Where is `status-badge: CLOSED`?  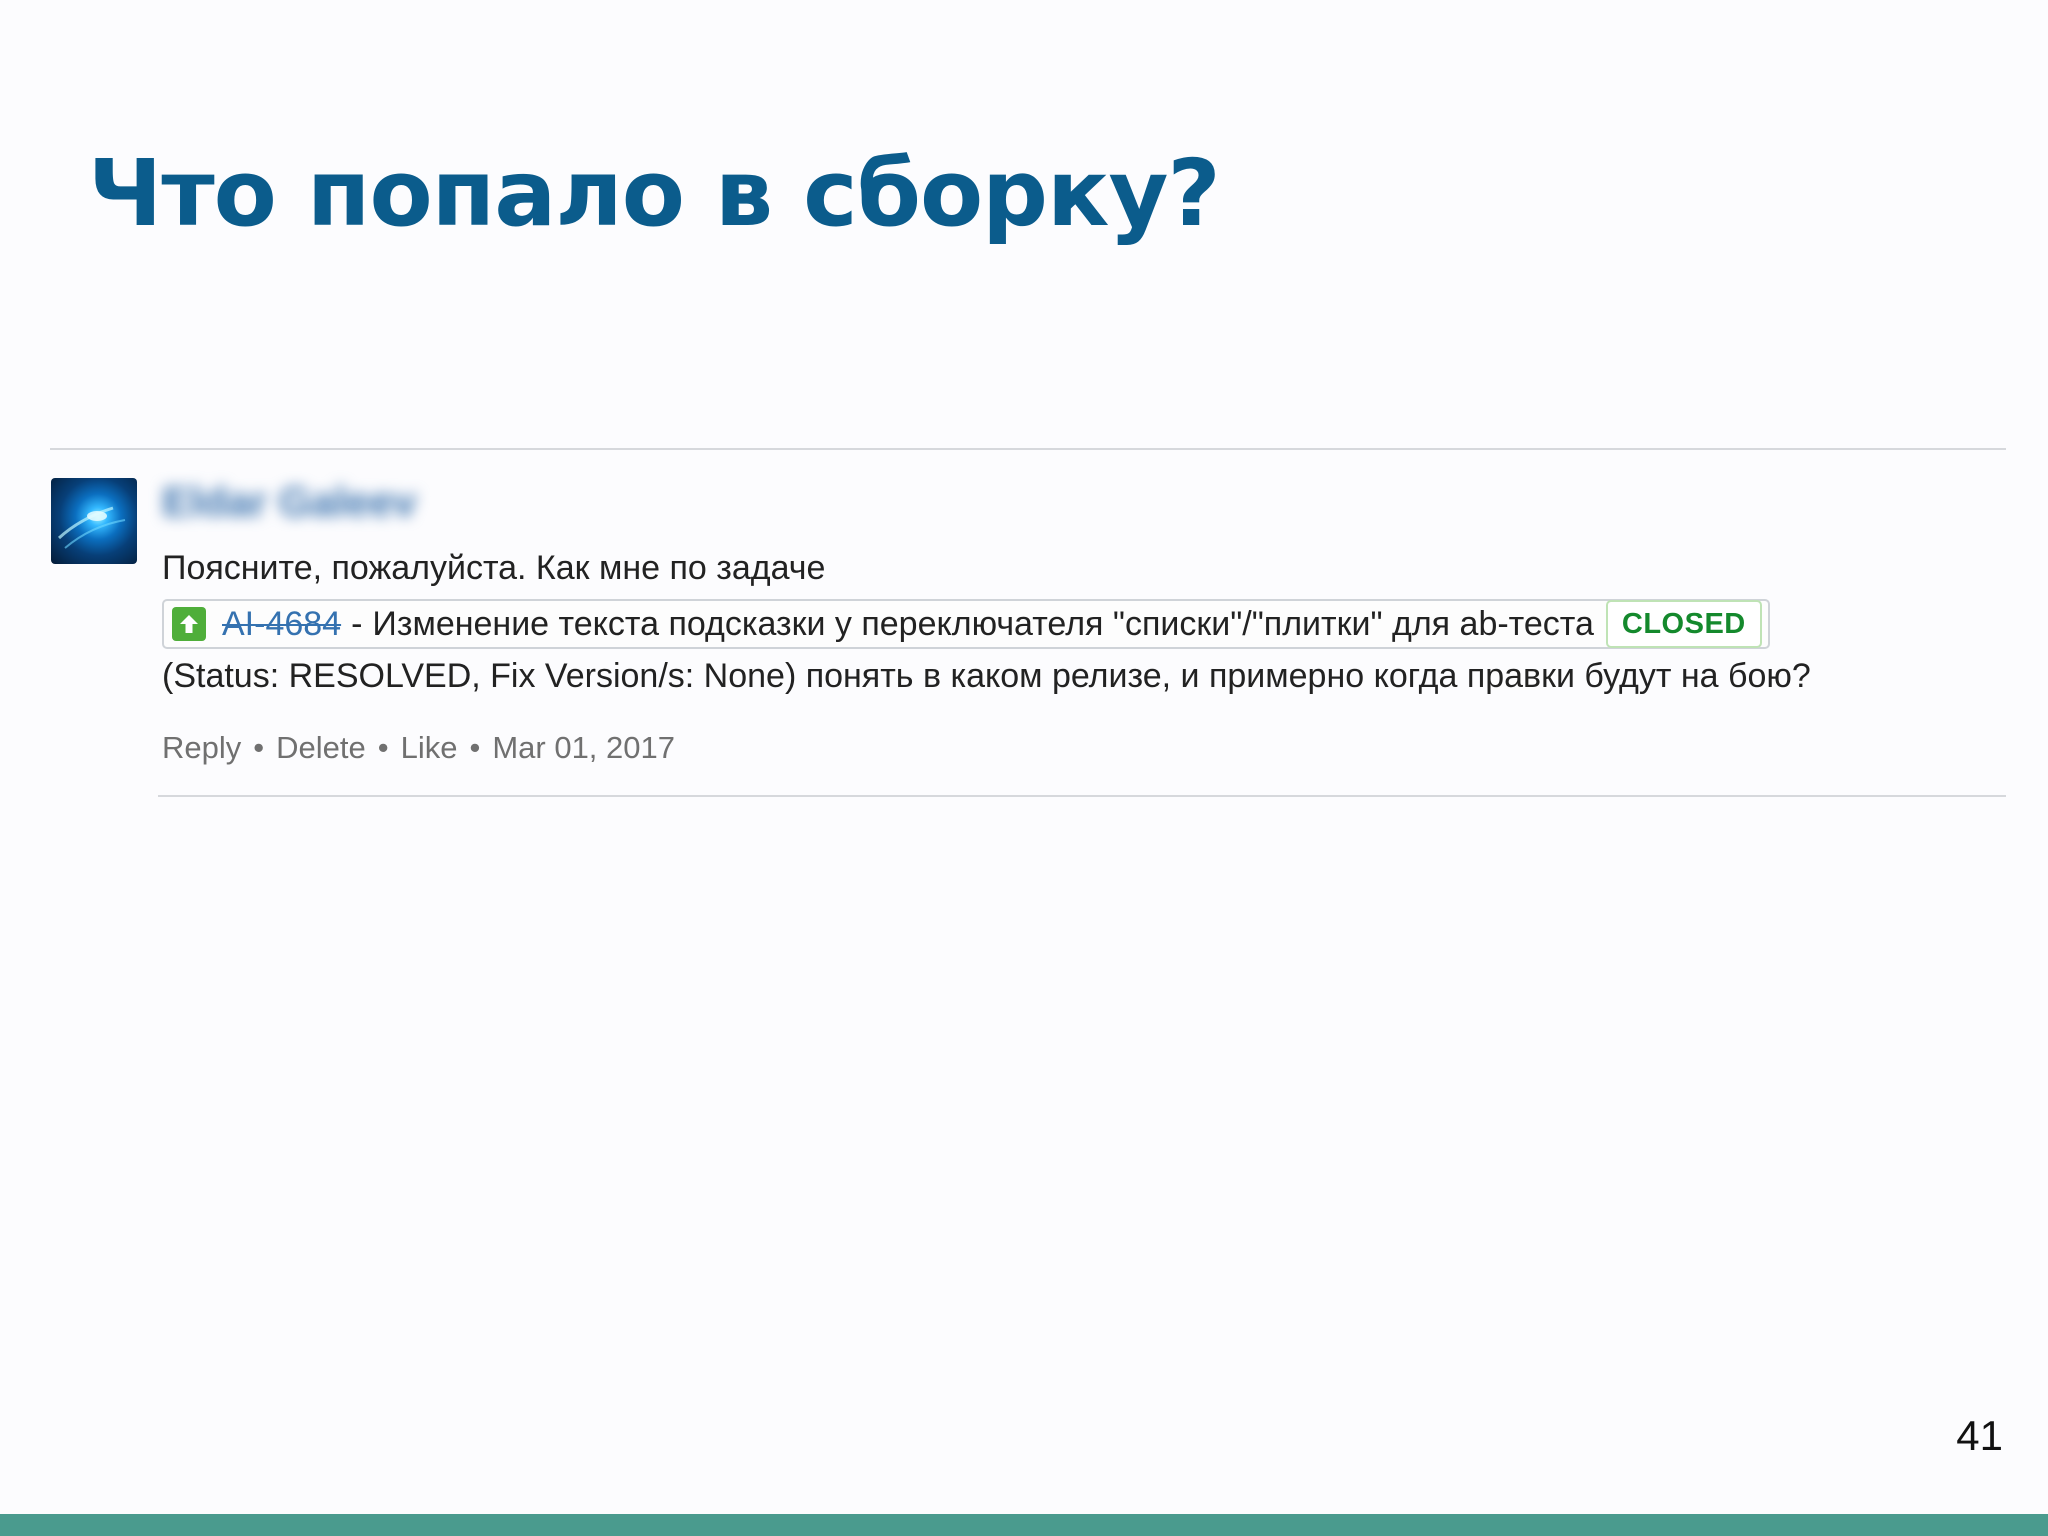 status-badge: CLOSED is located at coordinates (1683, 624).